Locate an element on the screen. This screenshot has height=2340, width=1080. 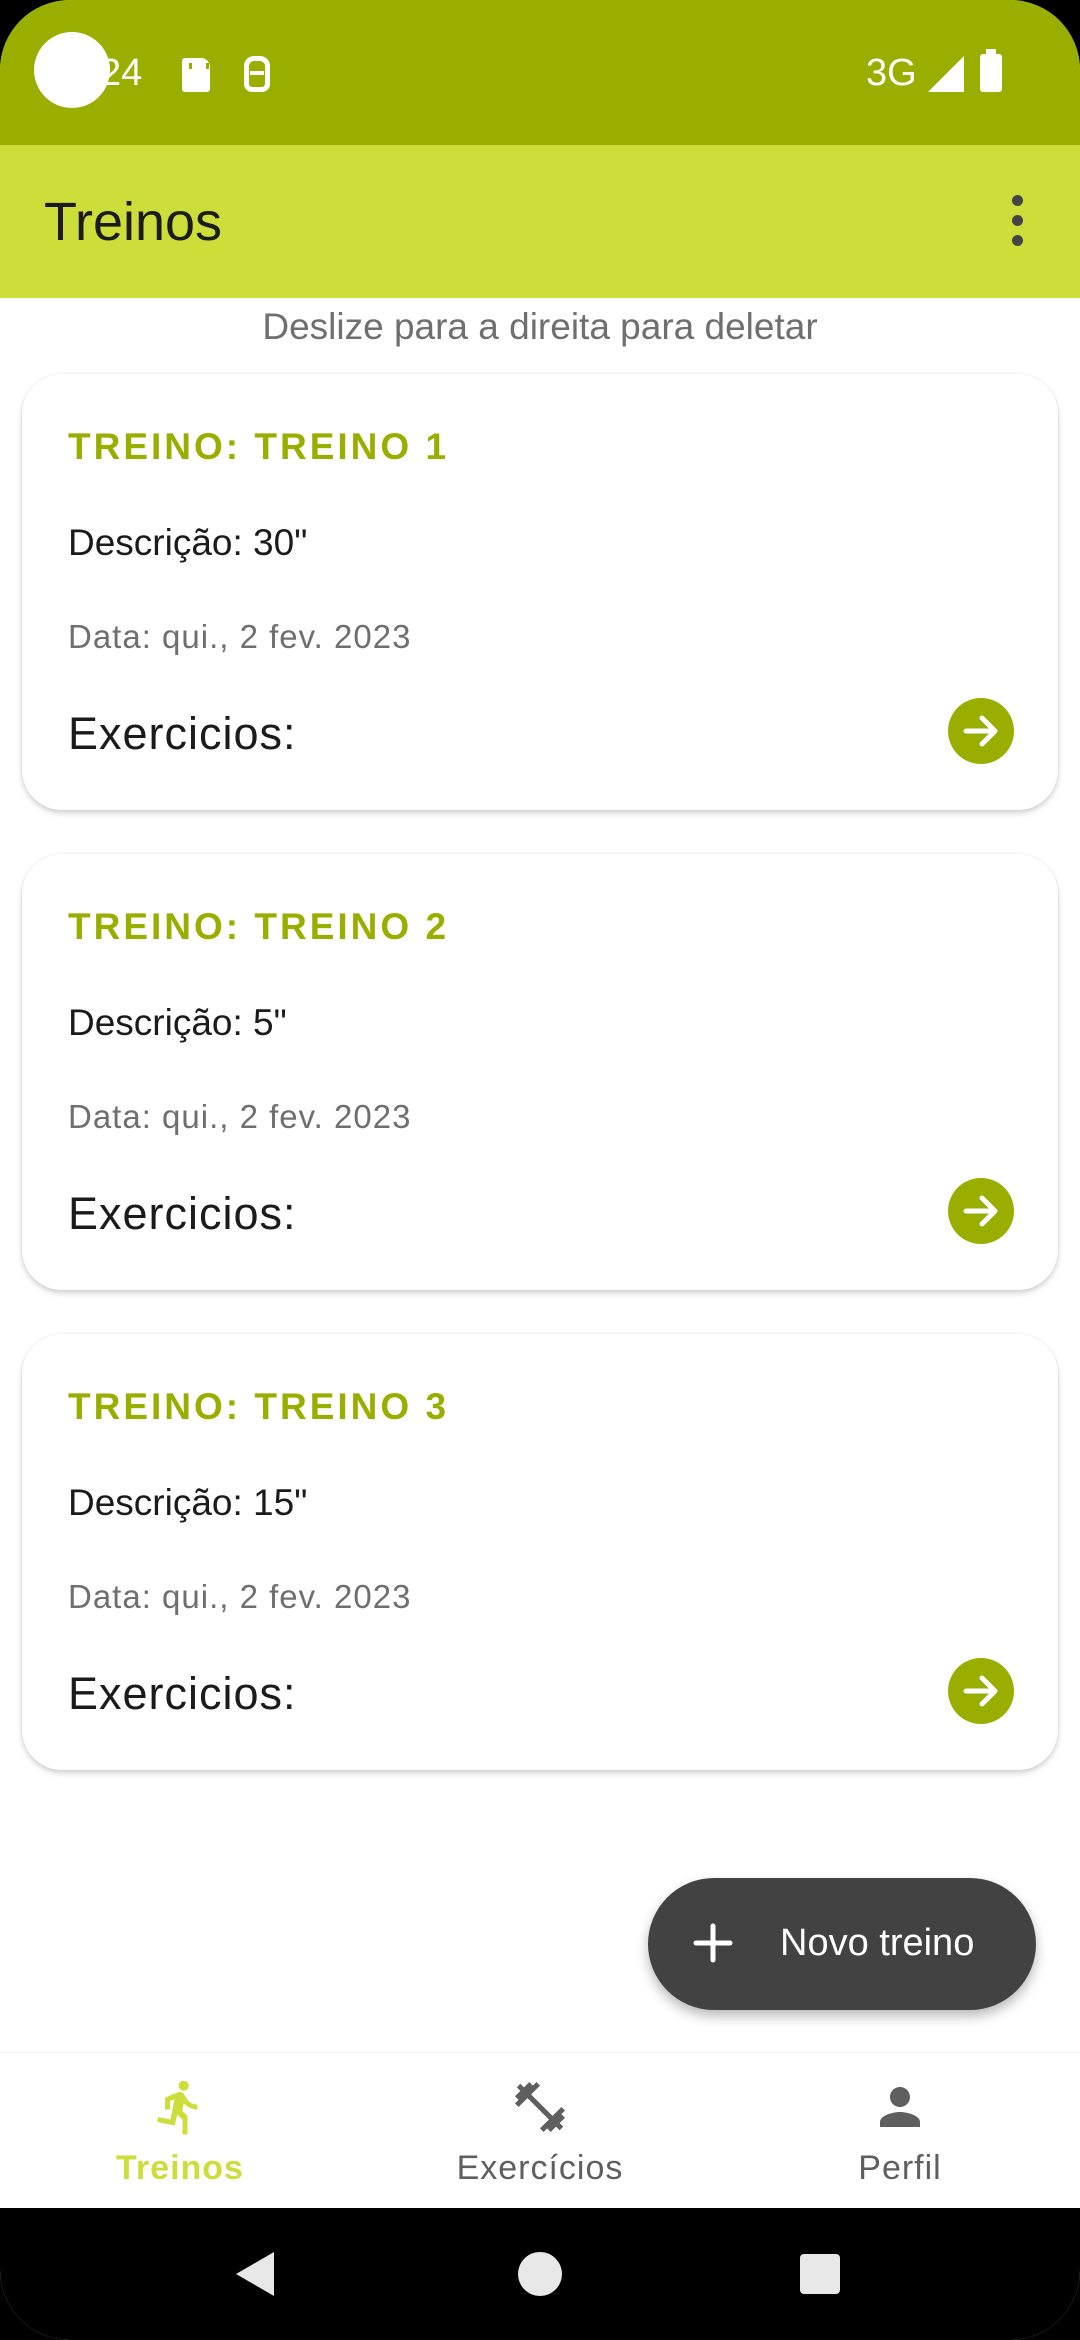
sd-card-icon is located at coordinates (196, 75).